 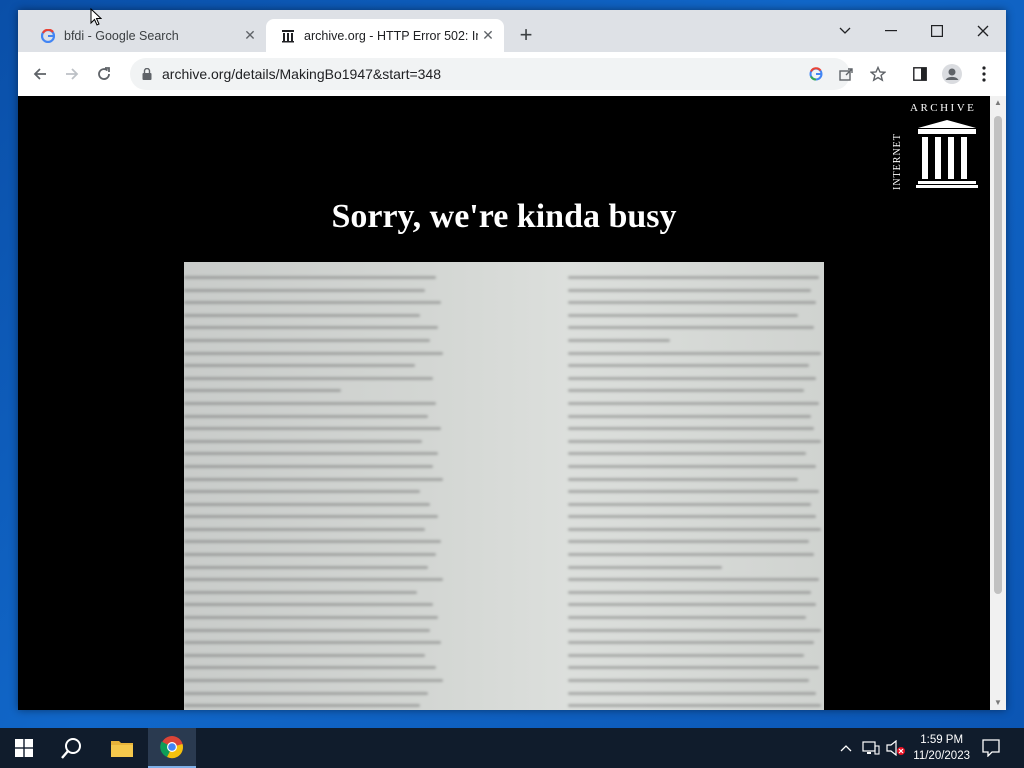 What do you see at coordinates (937, 31) in the screenshot?
I see `maximize-button` at bounding box center [937, 31].